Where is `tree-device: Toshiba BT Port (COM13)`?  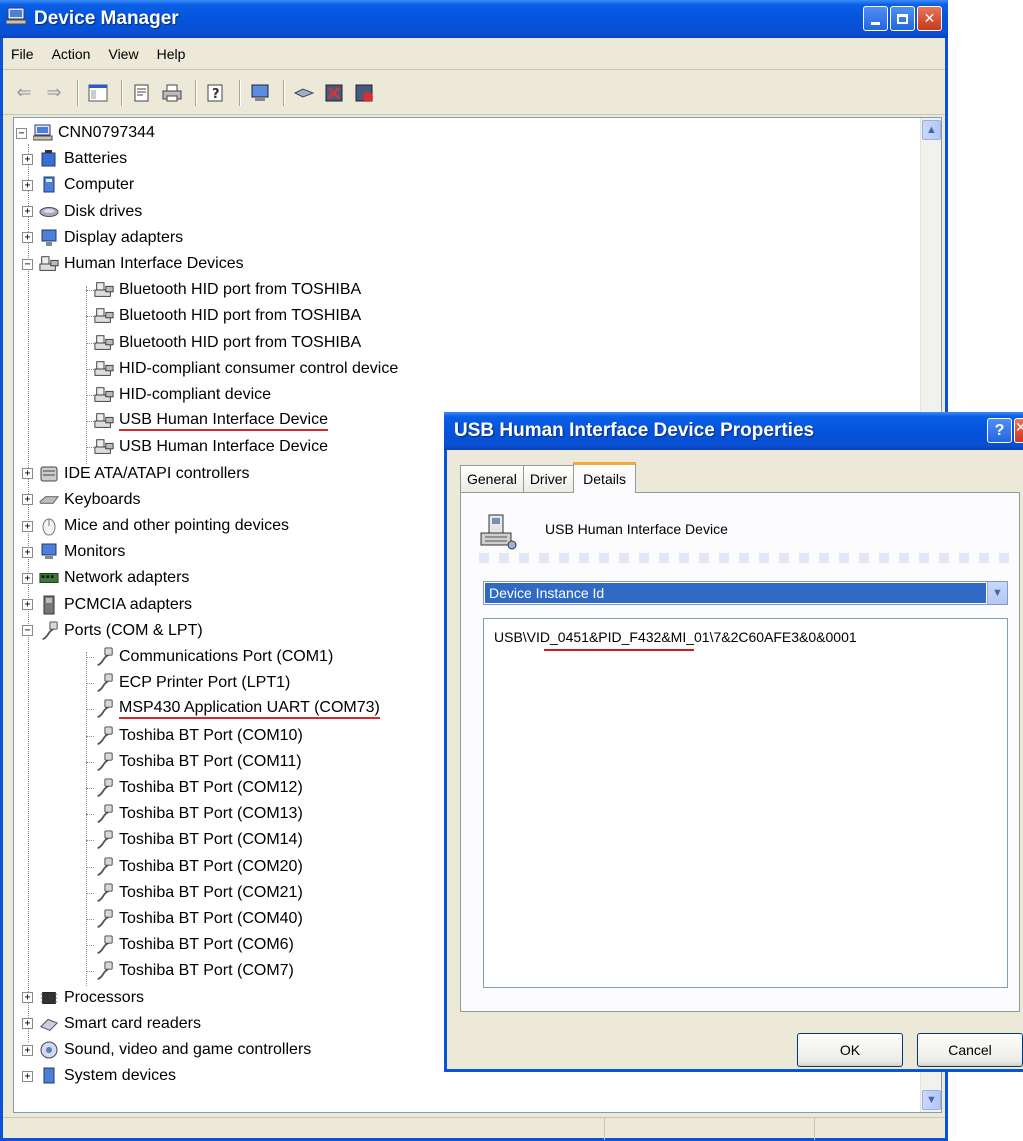 tree-device: Toshiba BT Port (COM13) is located at coordinates (194, 814).